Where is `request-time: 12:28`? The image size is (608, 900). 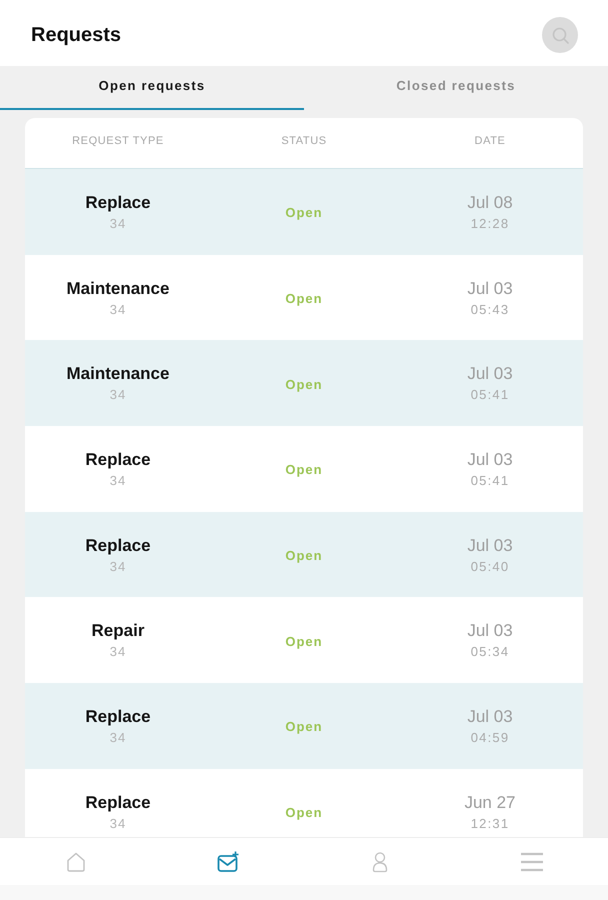
request-time: 12:28 is located at coordinates (490, 223).